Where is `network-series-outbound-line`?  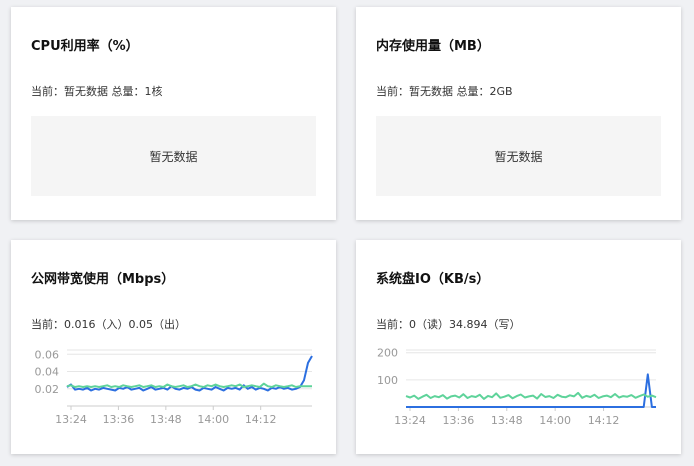
network-series-outbound-line is located at coordinates (189, 385).